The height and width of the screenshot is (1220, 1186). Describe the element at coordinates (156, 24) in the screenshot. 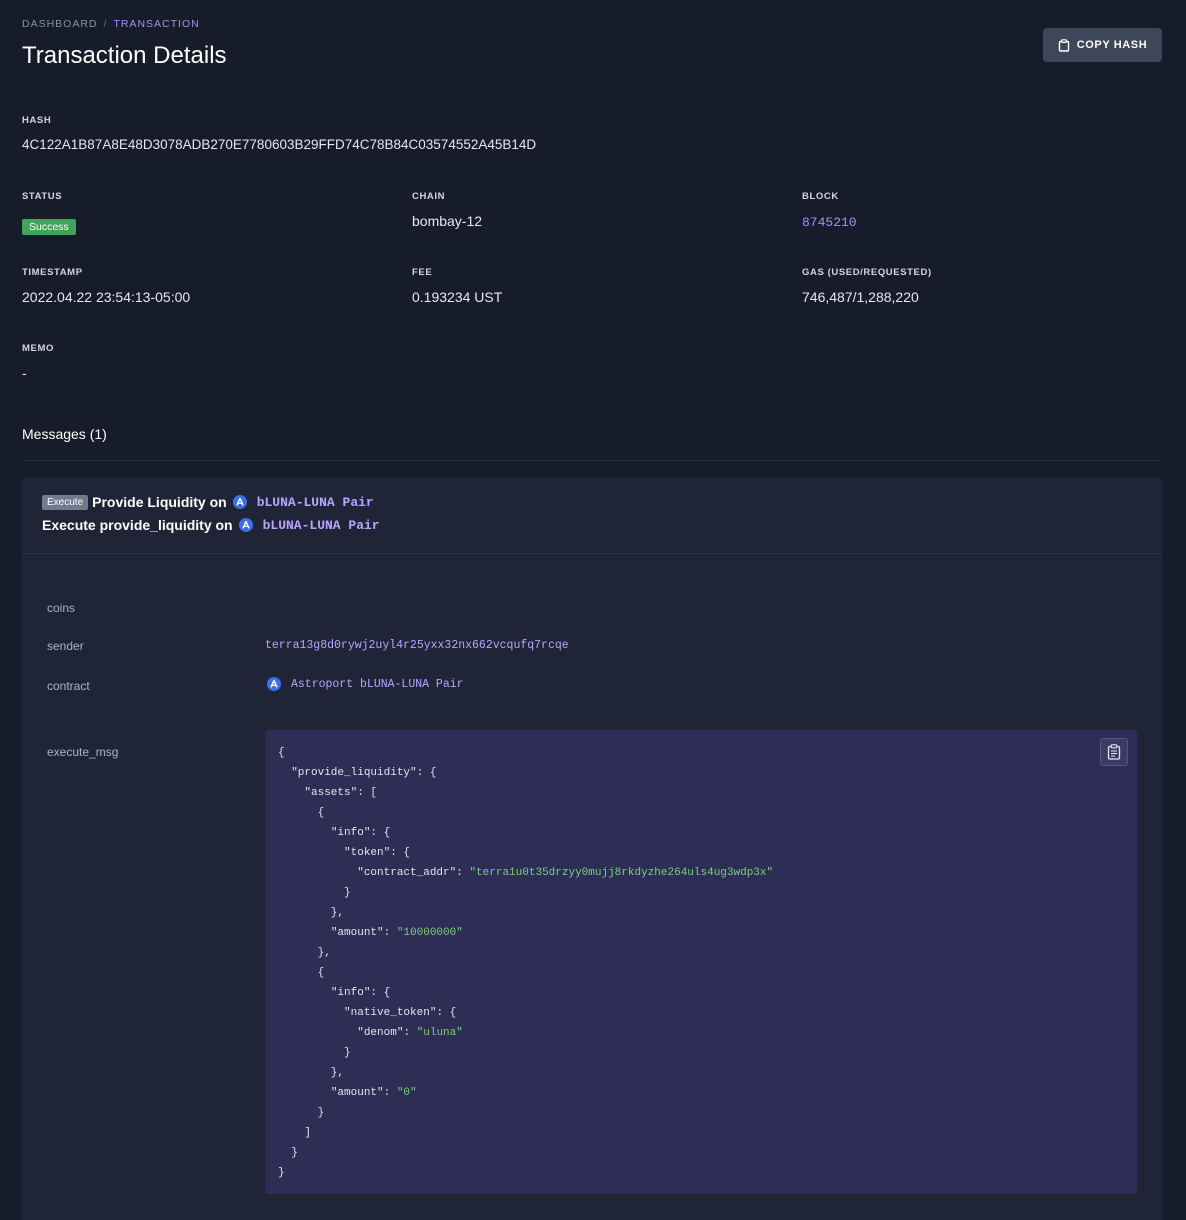

I see `breadcrumb-transaction: TRANSACTION` at that location.